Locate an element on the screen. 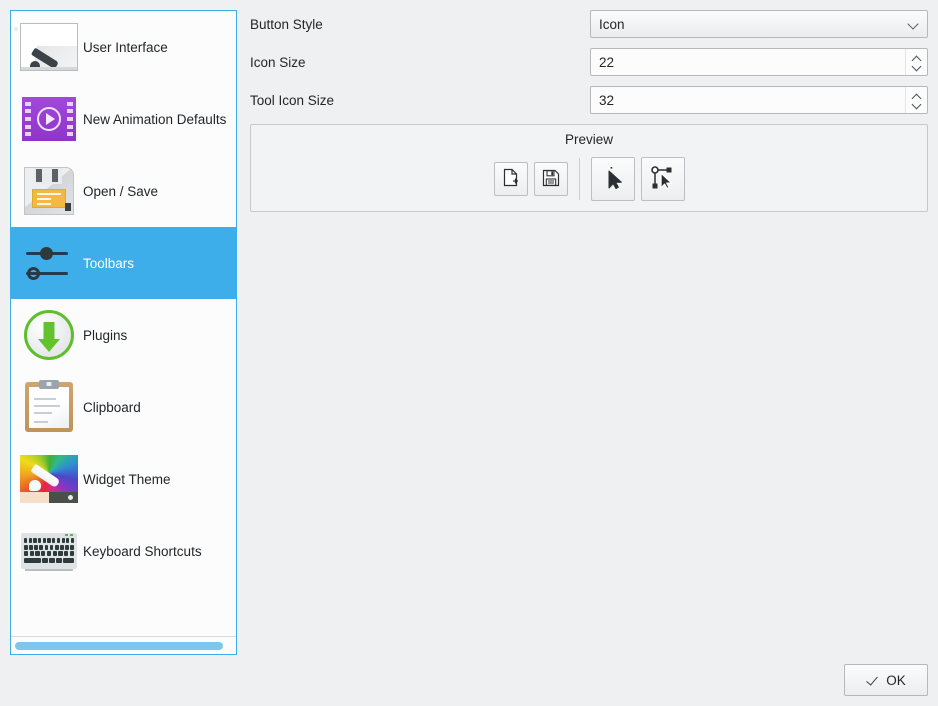 This screenshot has width=938, height=706. sidebar-item-user-interface: User Interface is located at coordinates (123, 47).